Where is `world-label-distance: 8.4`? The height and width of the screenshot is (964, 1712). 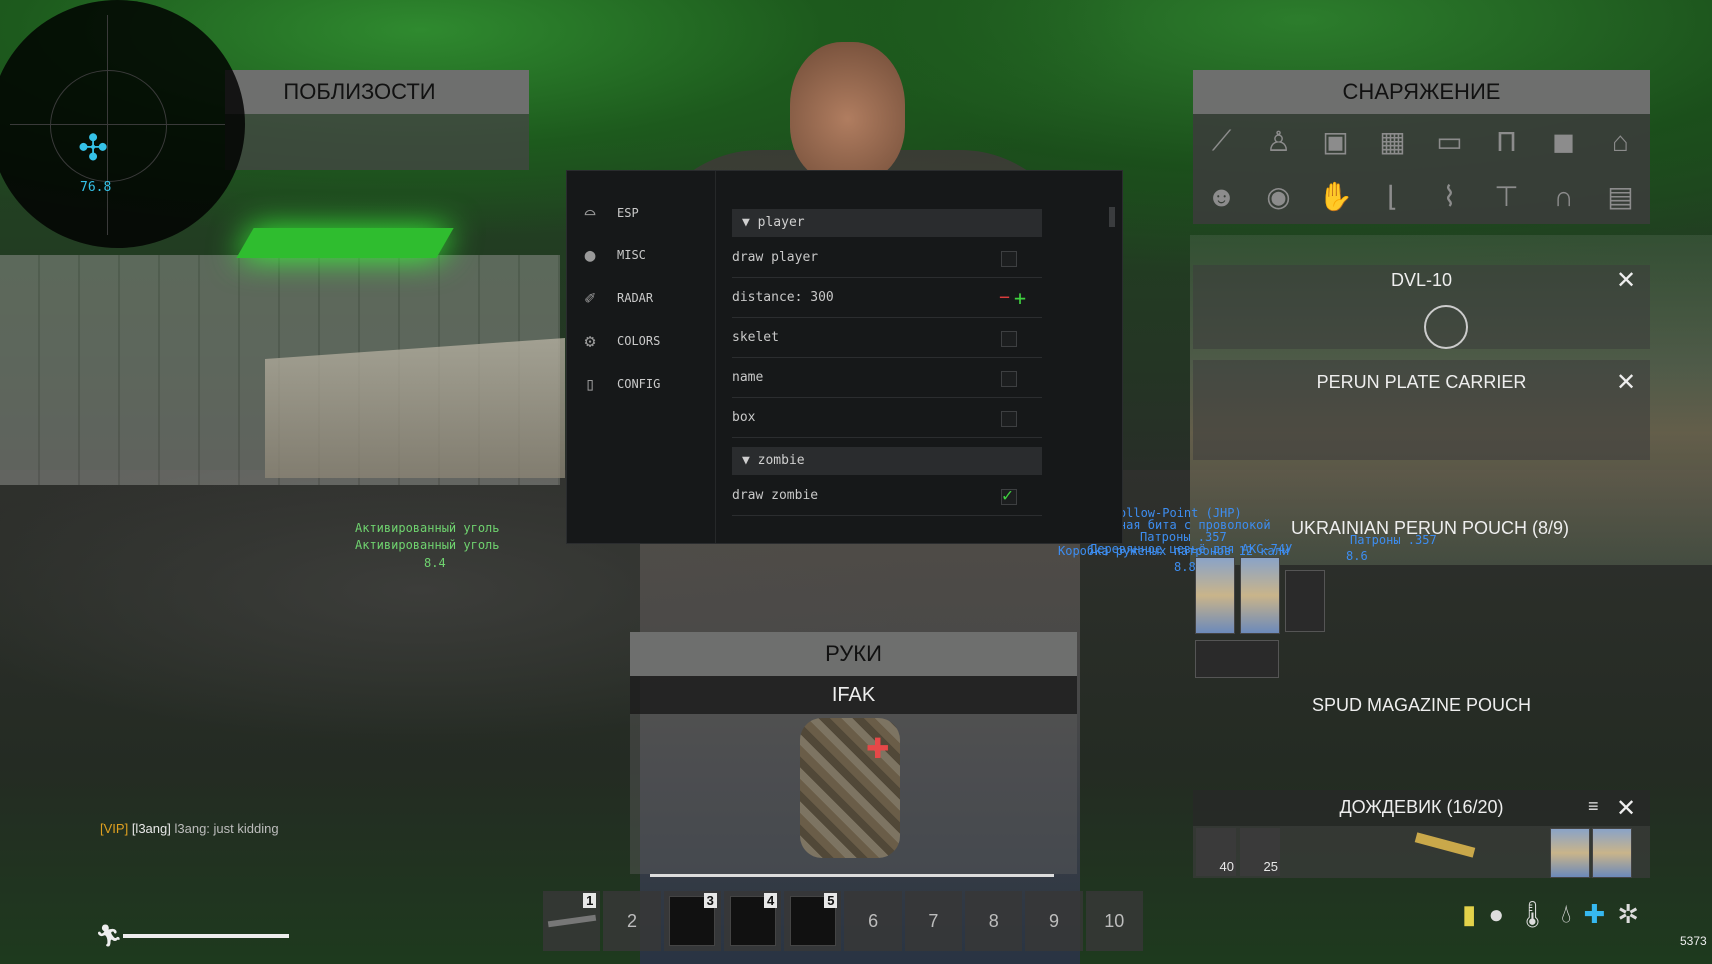
world-label-distance: 8.4 is located at coordinates (435, 563).